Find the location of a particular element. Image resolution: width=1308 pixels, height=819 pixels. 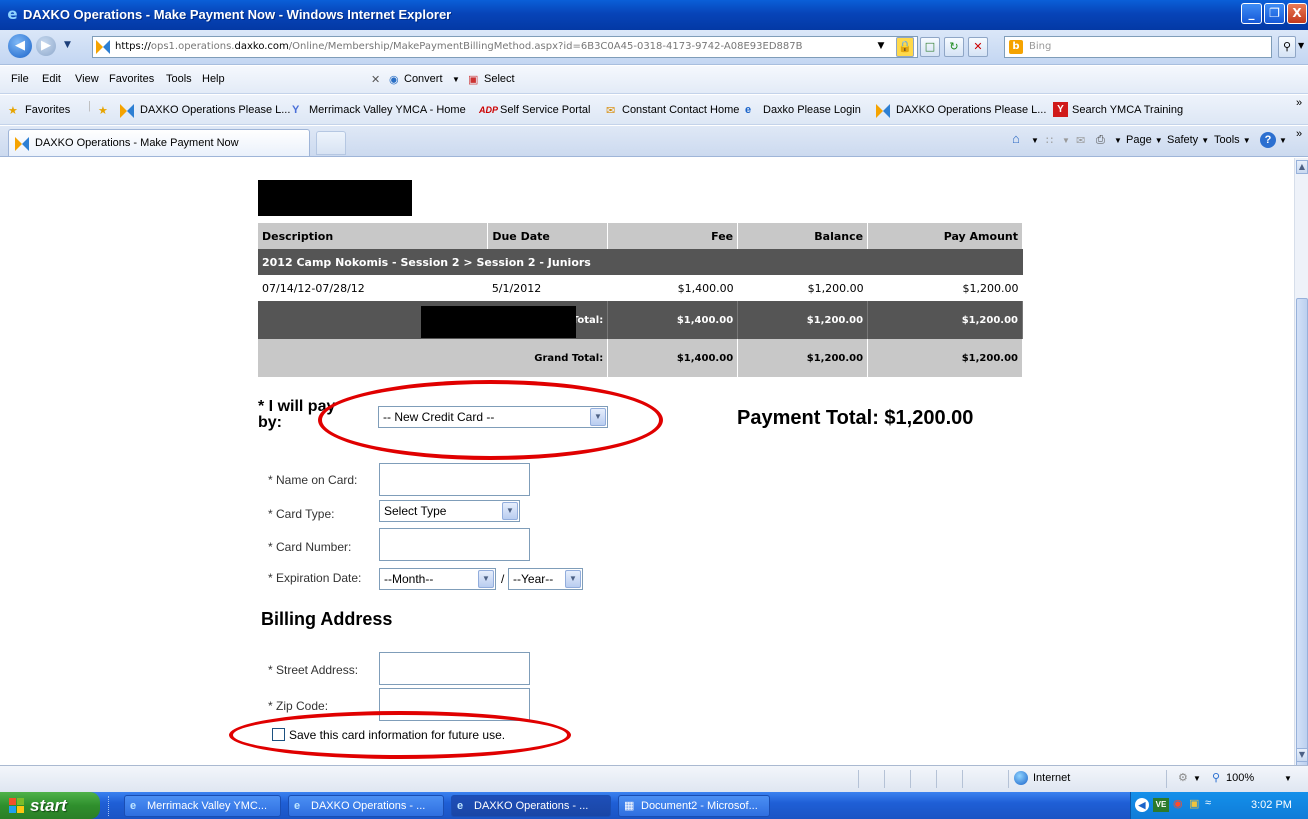

close-button: X is located at coordinates (1297, 13).